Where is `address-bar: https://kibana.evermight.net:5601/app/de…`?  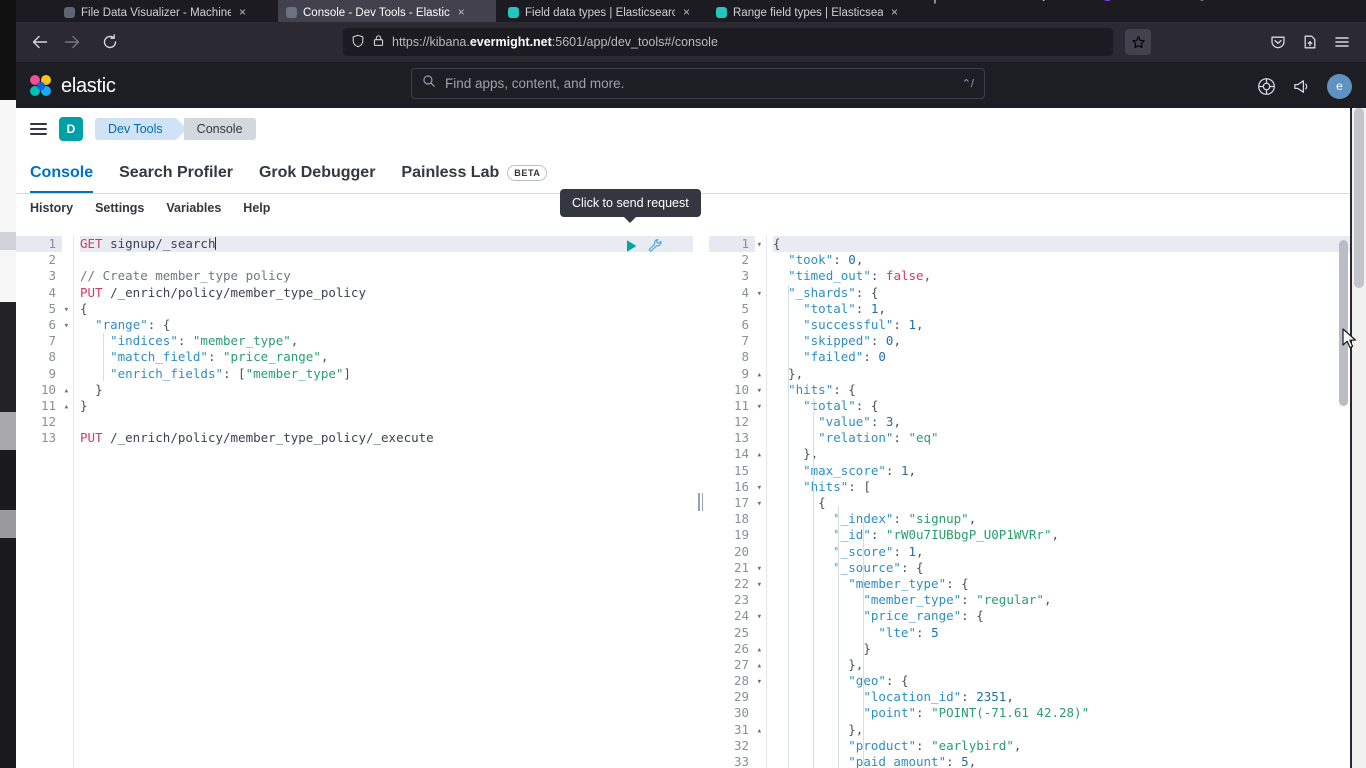 address-bar: https://kibana.evermight.net:5601/app/de… is located at coordinates (728, 42).